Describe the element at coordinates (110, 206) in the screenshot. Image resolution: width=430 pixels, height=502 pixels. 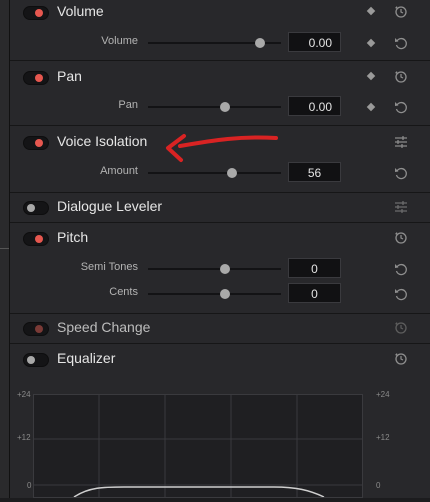
I see `effect-title: Dialogue Leveler` at that location.